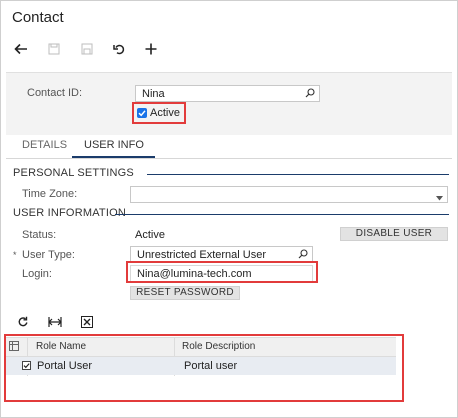 This screenshot has height=418, width=458. Describe the element at coordinates (23, 322) in the screenshot. I see `refresh-icon` at that location.